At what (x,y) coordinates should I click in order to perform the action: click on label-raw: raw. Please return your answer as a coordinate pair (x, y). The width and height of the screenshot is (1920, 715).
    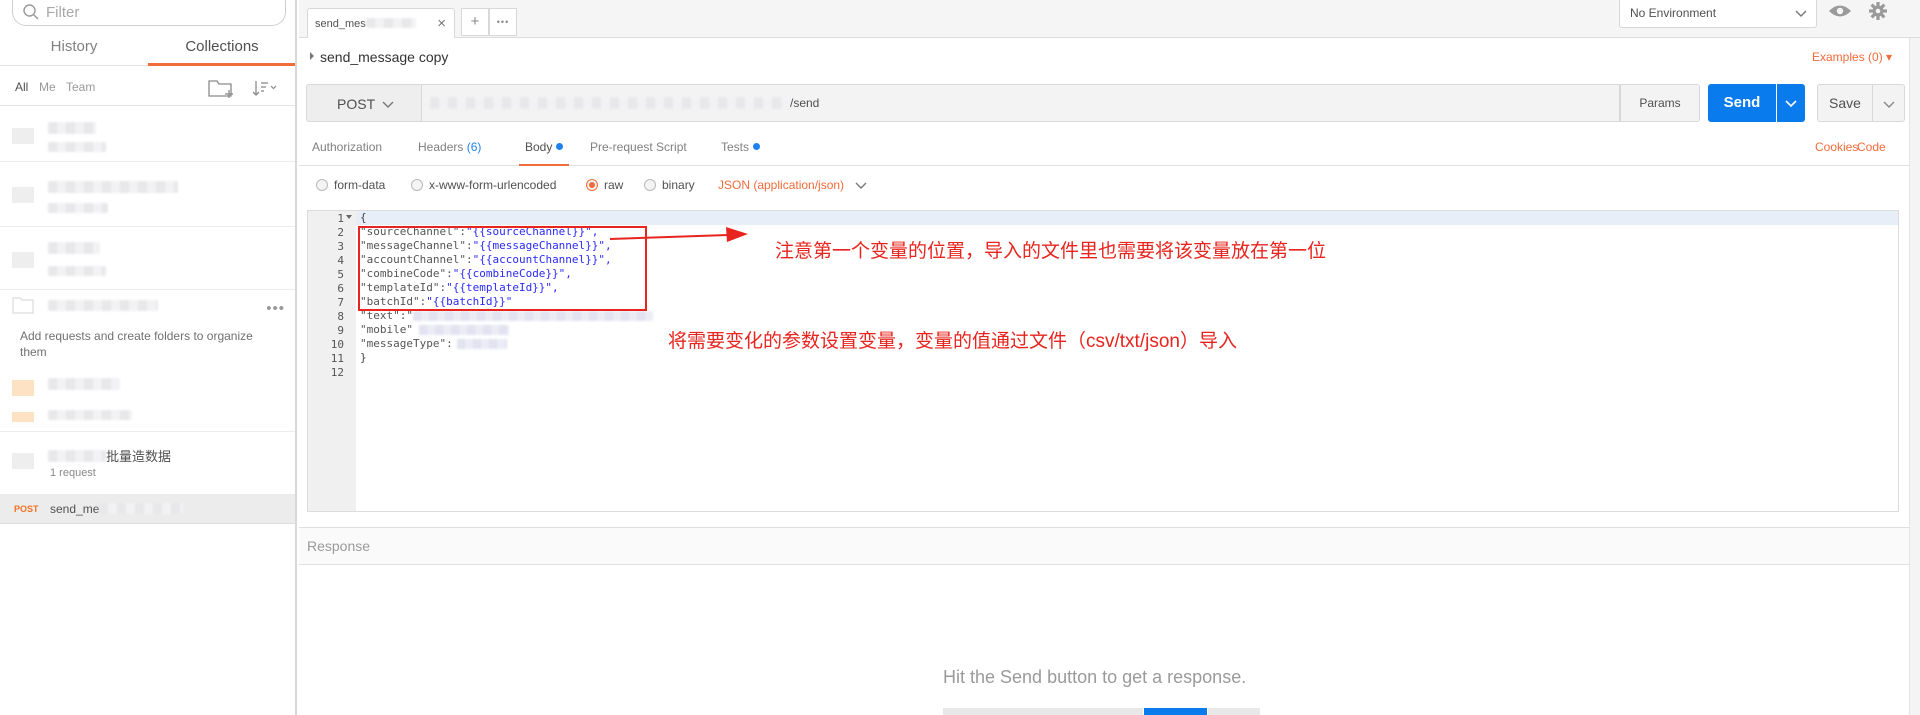
    Looking at the image, I should click on (614, 185).